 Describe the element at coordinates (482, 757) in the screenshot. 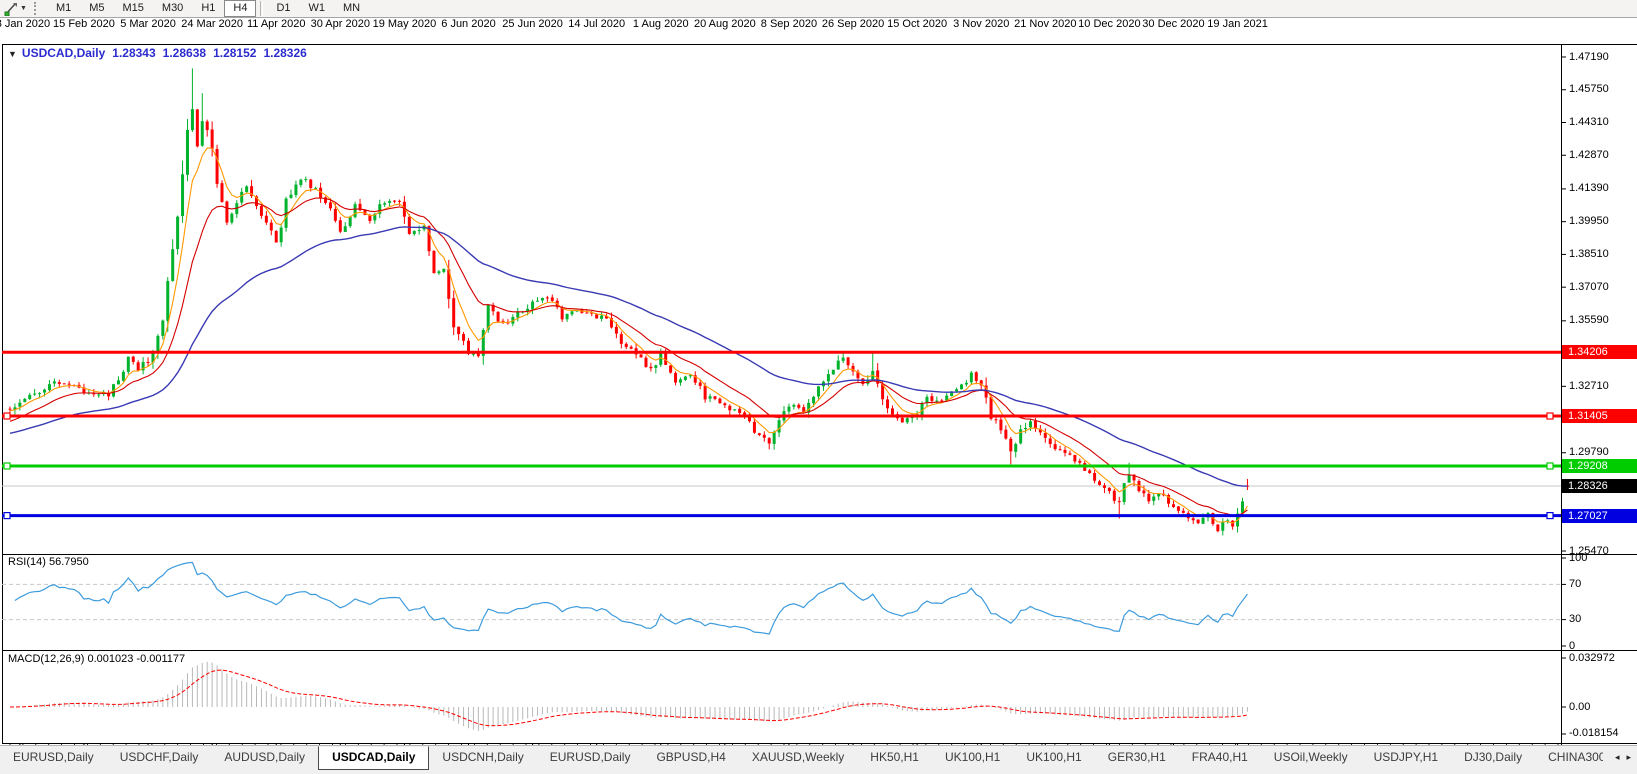

I see `chart-tab-USDCNH-Daily: USDCNH,Daily` at that location.